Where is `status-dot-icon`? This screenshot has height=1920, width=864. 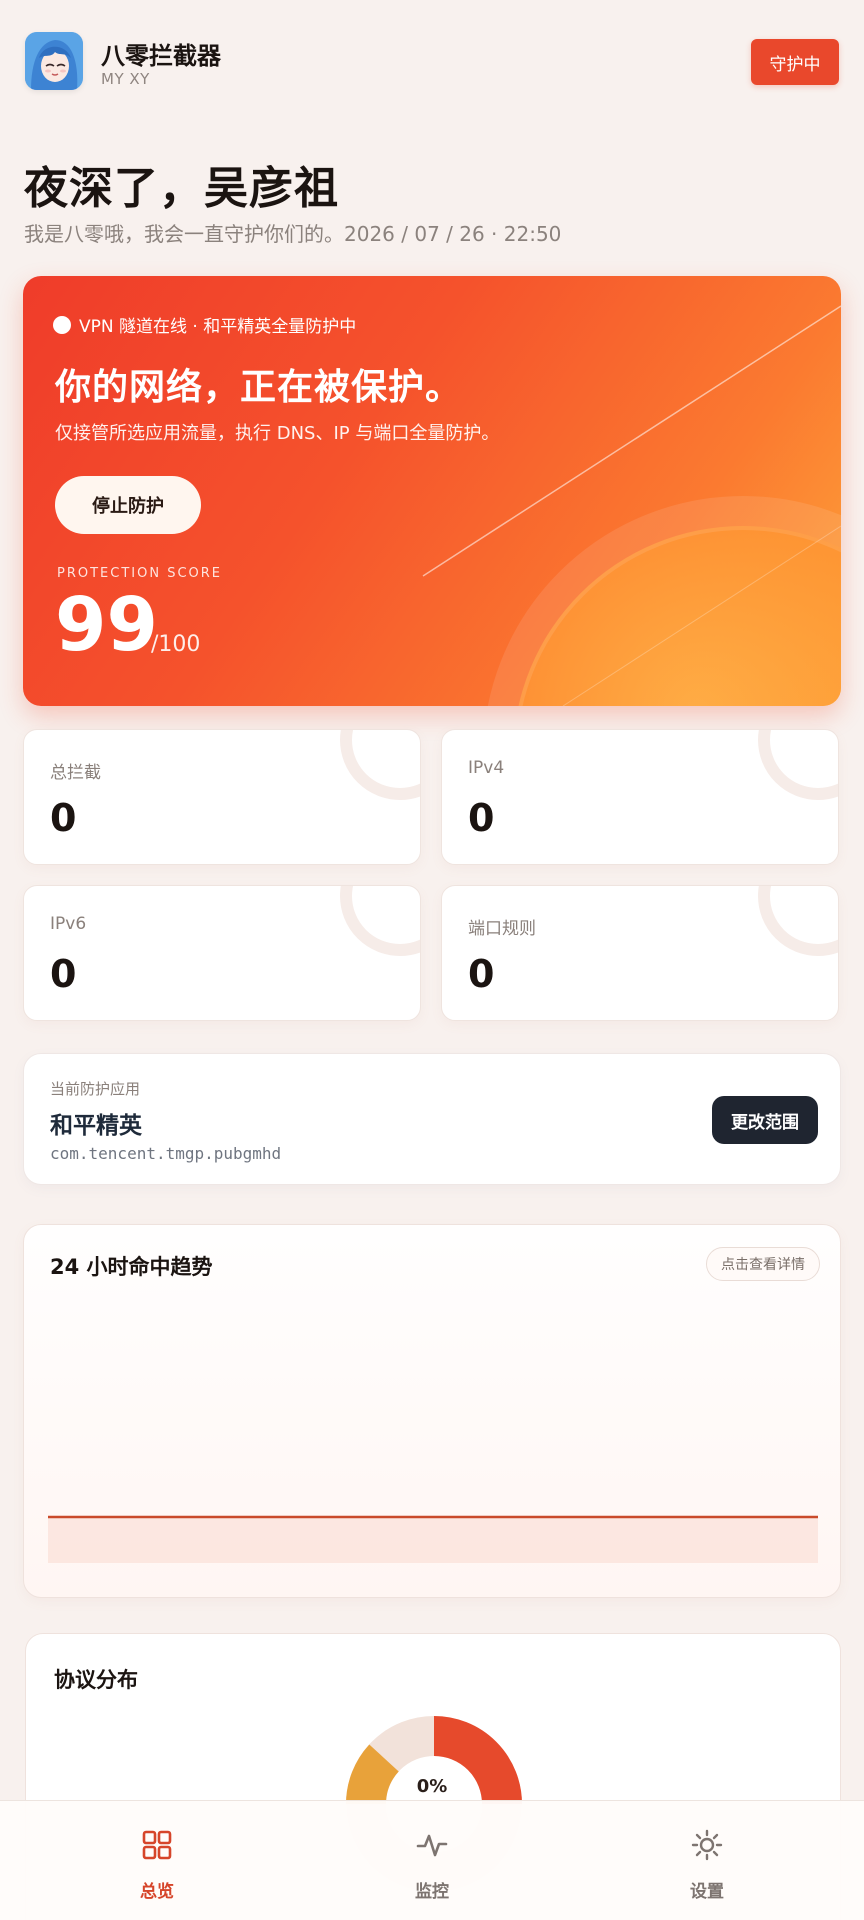 status-dot-icon is located at coordinates (62, 324).